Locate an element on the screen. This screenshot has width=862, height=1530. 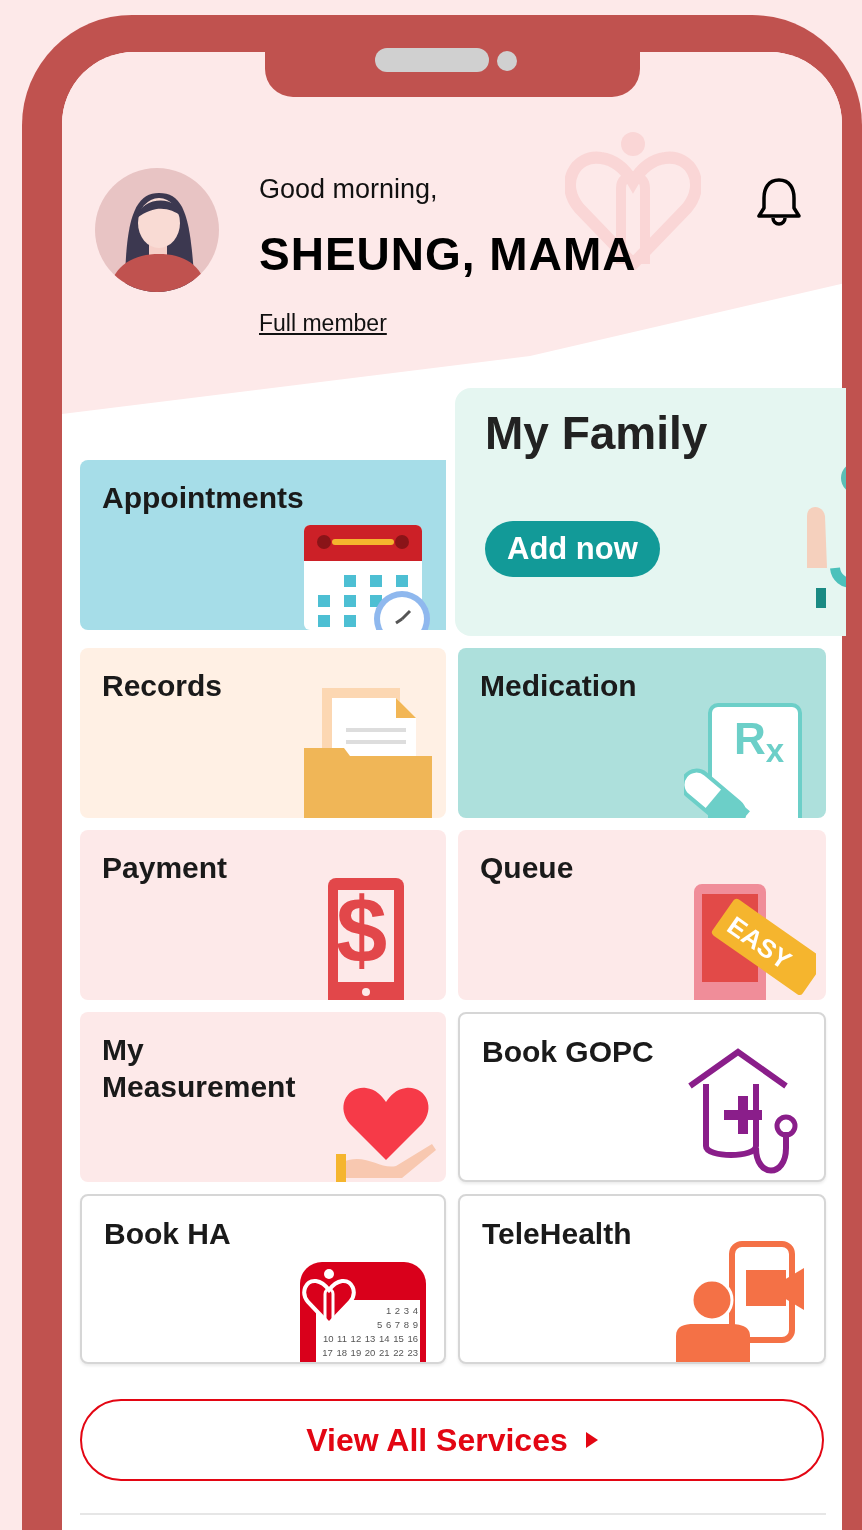
tile-title: Payment is located at coordinates (165, 868).